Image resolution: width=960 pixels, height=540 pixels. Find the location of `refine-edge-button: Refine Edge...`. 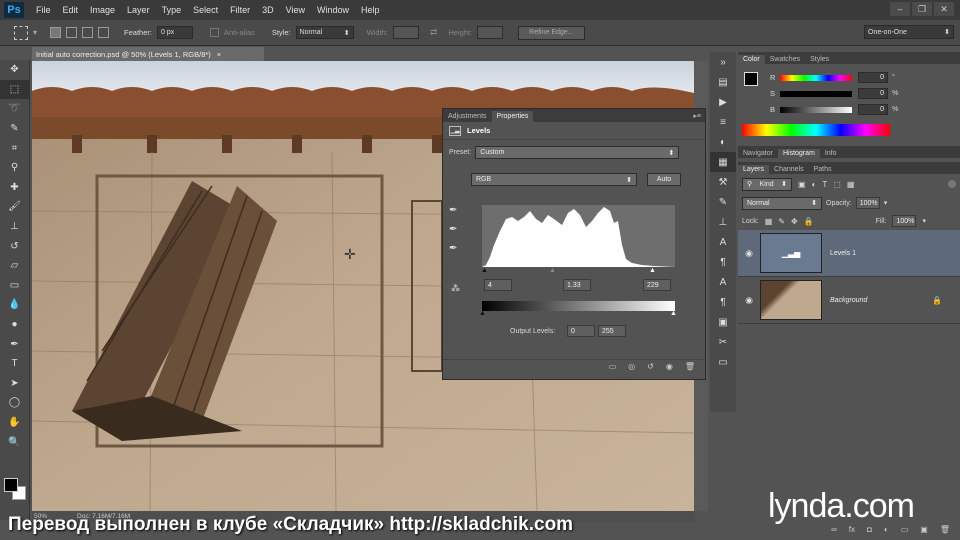

refine-edge-button: Refine Edge... is located at coordinates (551, 32).